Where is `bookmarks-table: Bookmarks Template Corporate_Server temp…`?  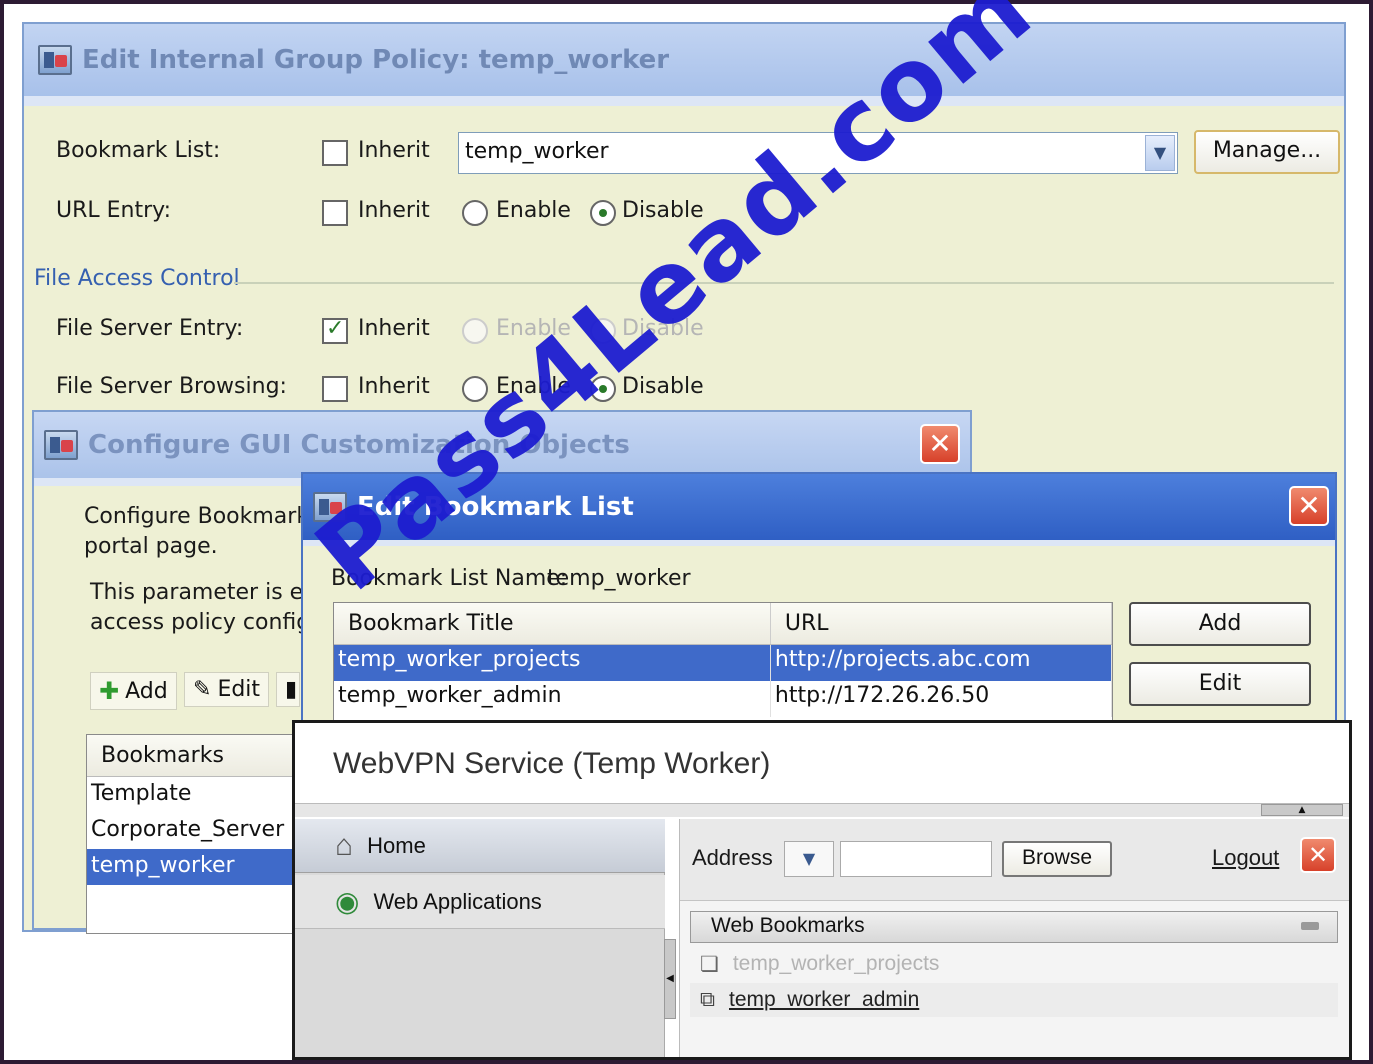
bookmarks-table: Bookmarks Template Corporate_Server temp… is located at coordinates (191, 834).